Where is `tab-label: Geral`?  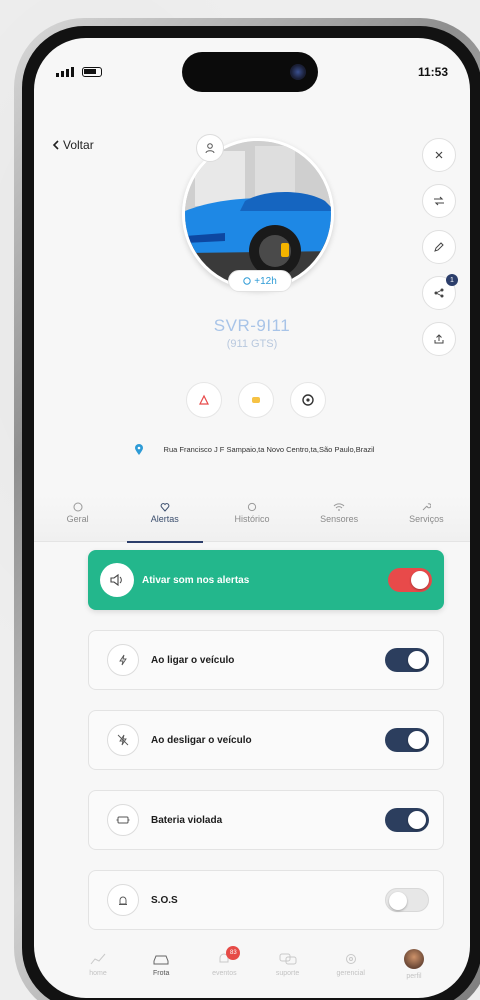 tab-label: Geral is located at coordinates (77, 519).